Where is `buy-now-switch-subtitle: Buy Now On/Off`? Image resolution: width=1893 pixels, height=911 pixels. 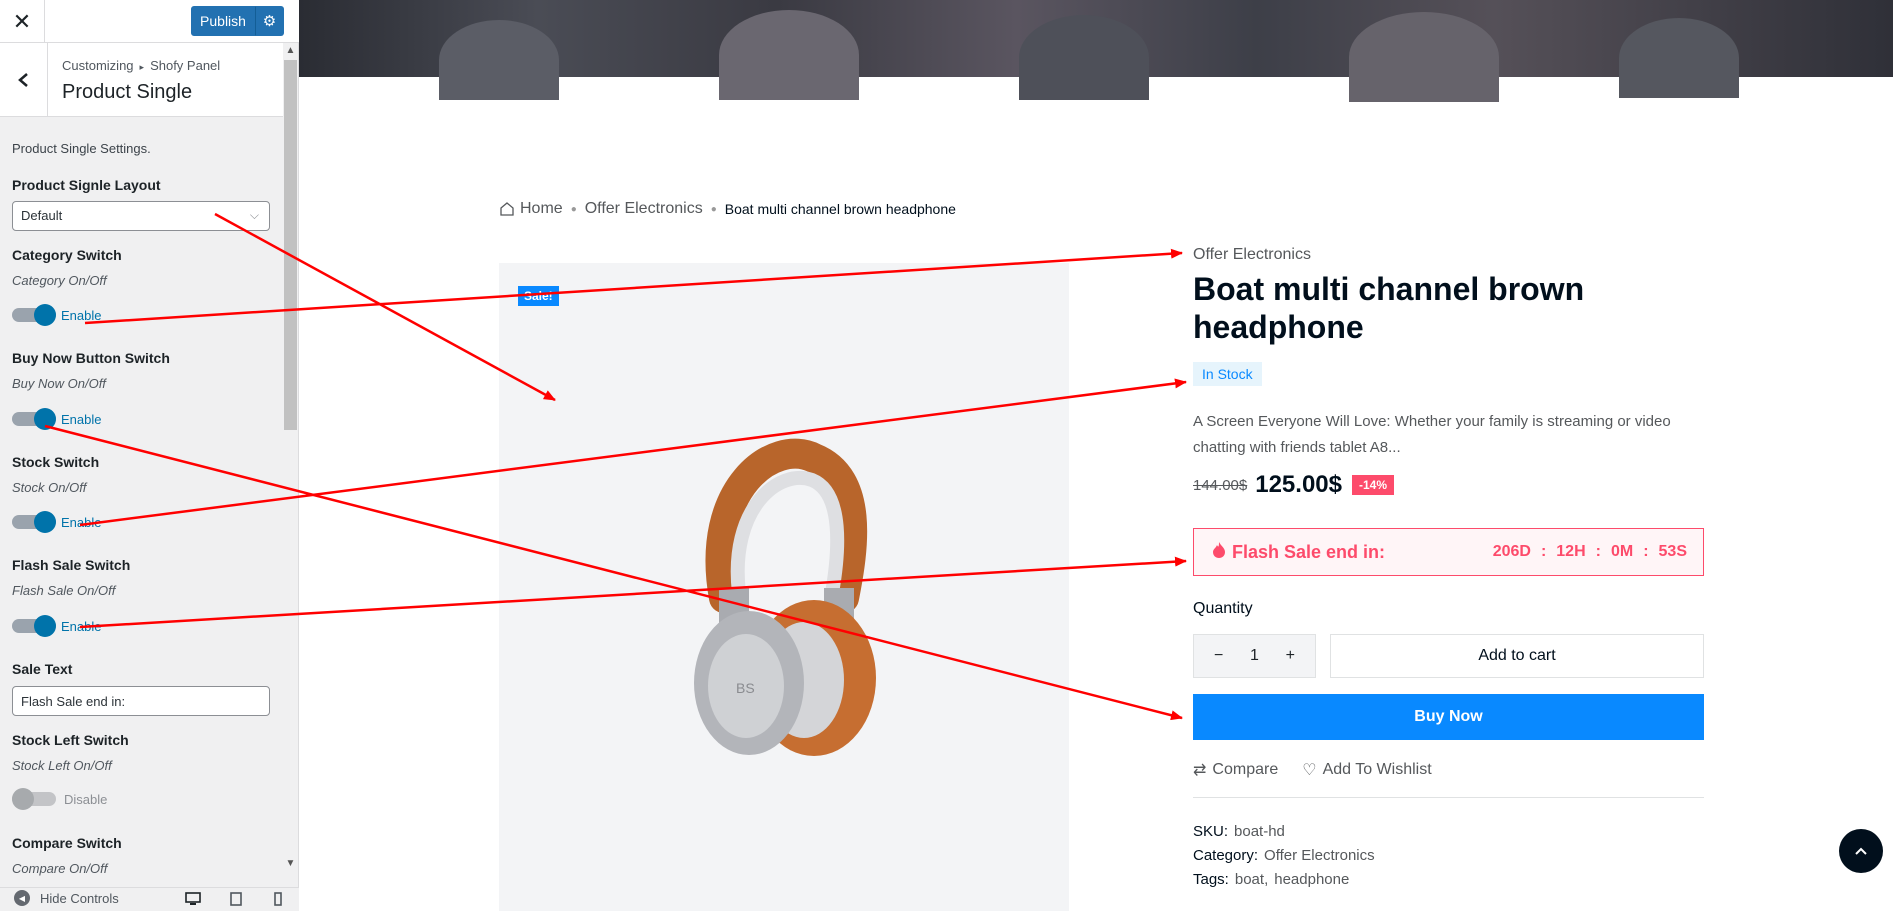 buy-now-switch-subtitle: Buy Now On/Off is located at coordinates (59, 383).